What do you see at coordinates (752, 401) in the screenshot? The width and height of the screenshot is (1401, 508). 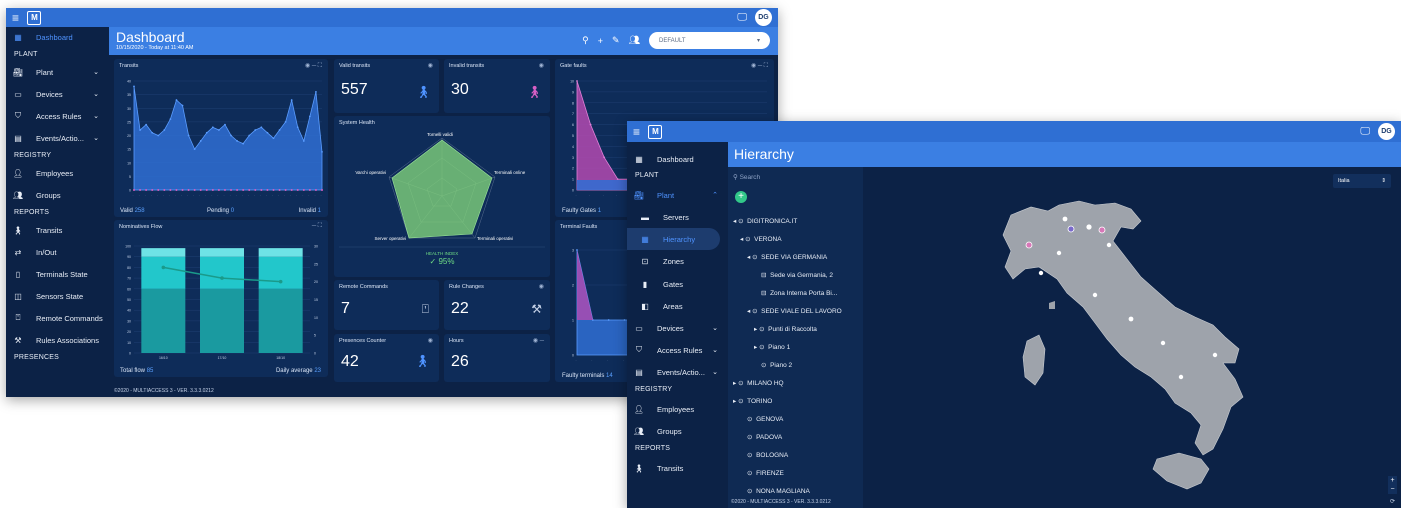 I see `tree-node: ▸ ⊙ TORINO` at bounding box center [752, 401].